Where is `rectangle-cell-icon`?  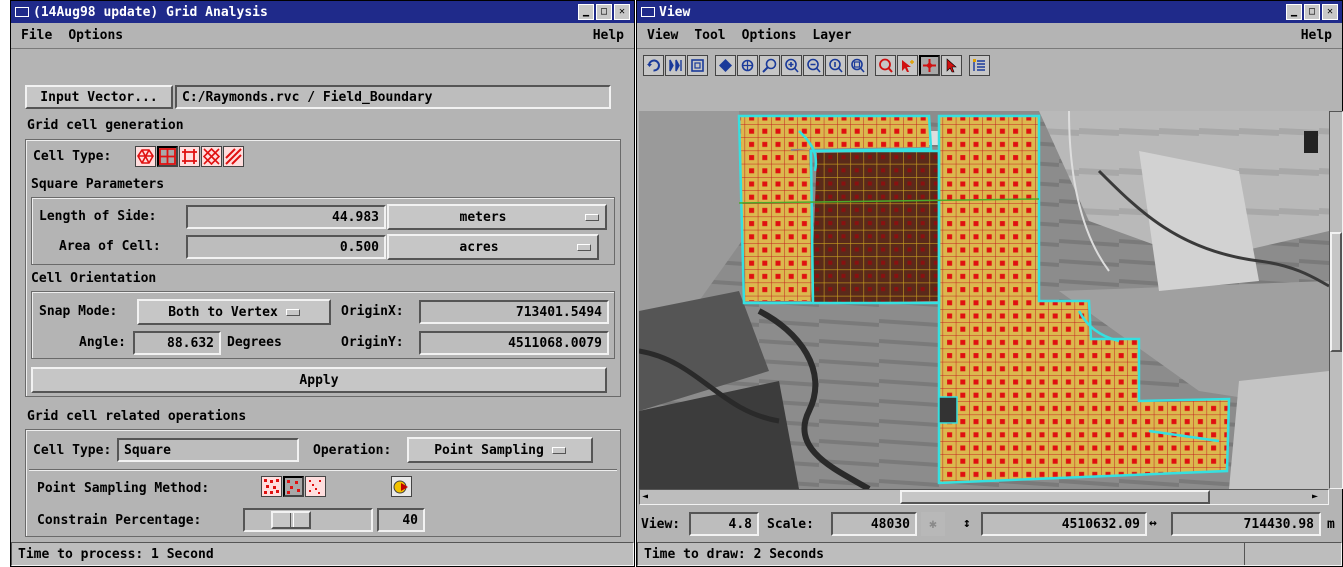 rectangle-cell-icon is located at coordinates (189, 156).